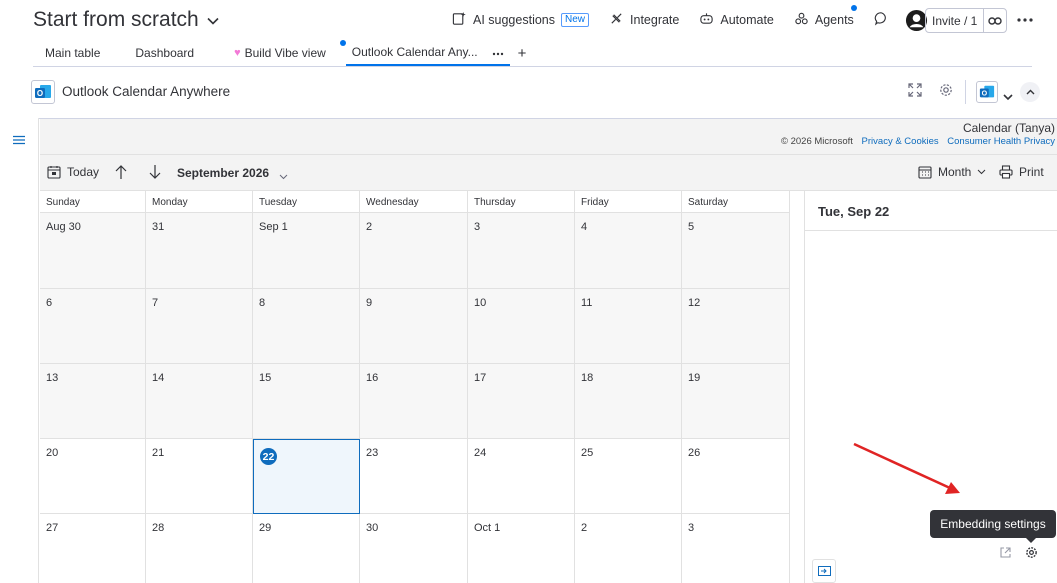 This screenshot has height=583, width=1057. I want to click on tooltip-text: Embedding settings, so click(993, 524).